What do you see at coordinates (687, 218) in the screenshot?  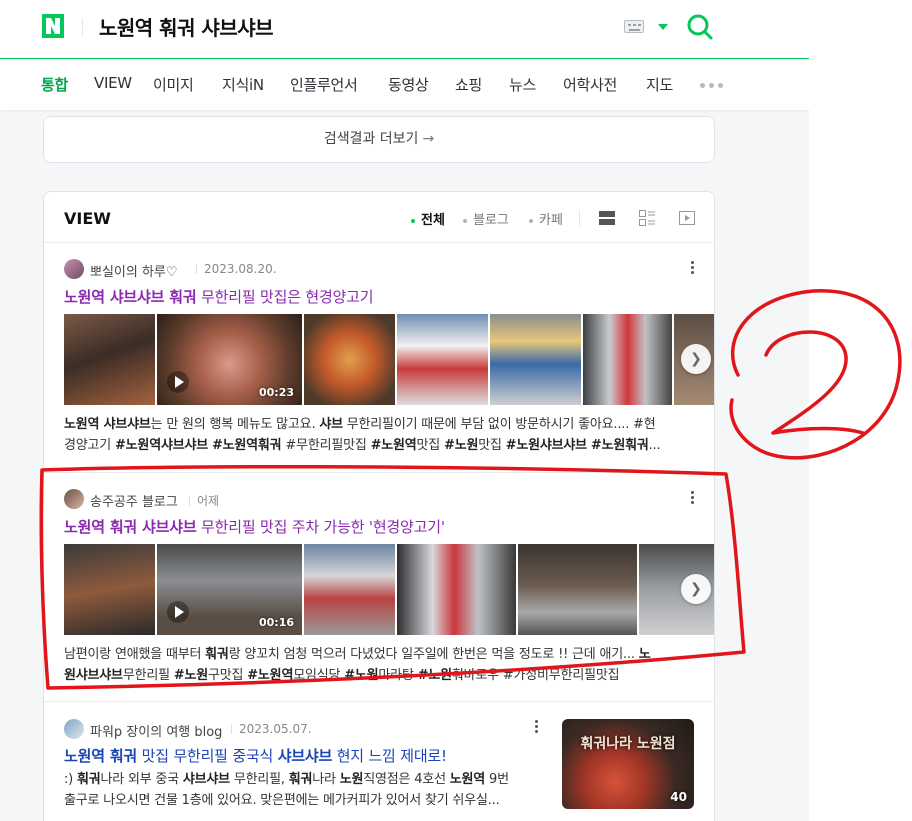 I see `video-layout-icon` at bounding box center [687, 218].